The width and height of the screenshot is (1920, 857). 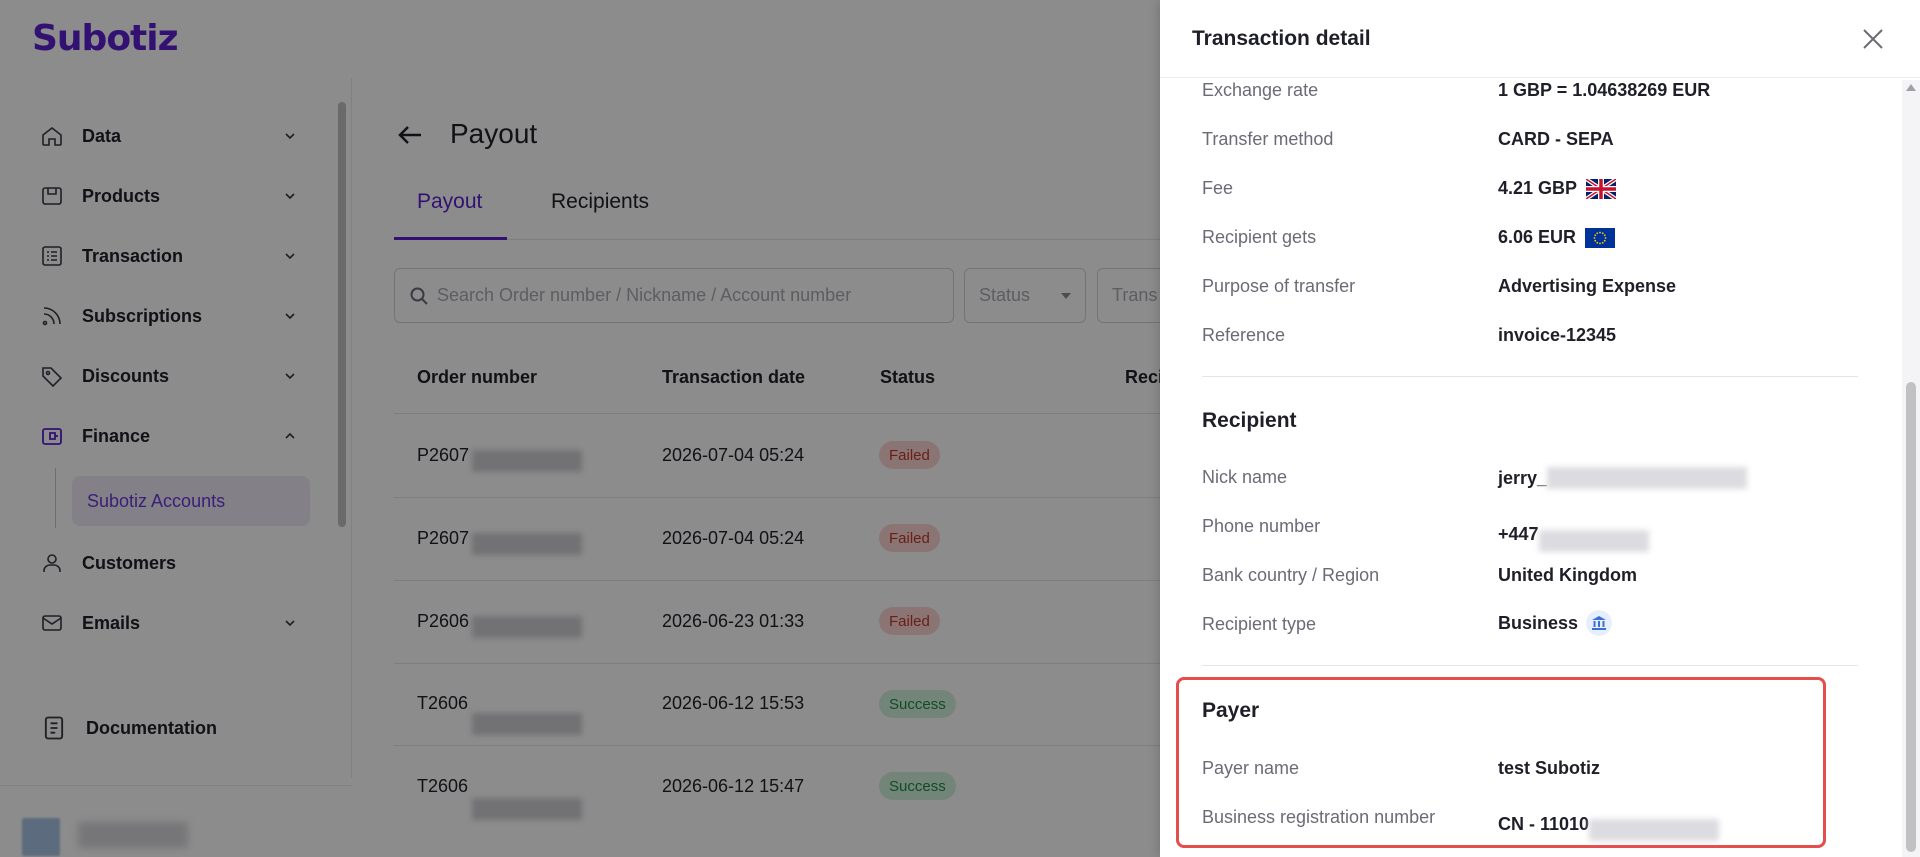 I want to click on detail-label-purpose: Purpose of transfer, so click(x=1279, y=286).